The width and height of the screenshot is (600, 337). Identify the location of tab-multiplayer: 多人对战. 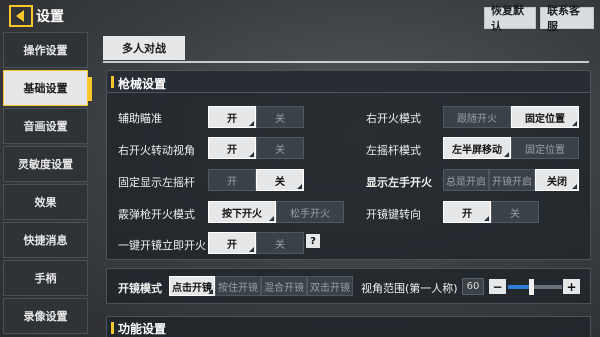
(144, 48).